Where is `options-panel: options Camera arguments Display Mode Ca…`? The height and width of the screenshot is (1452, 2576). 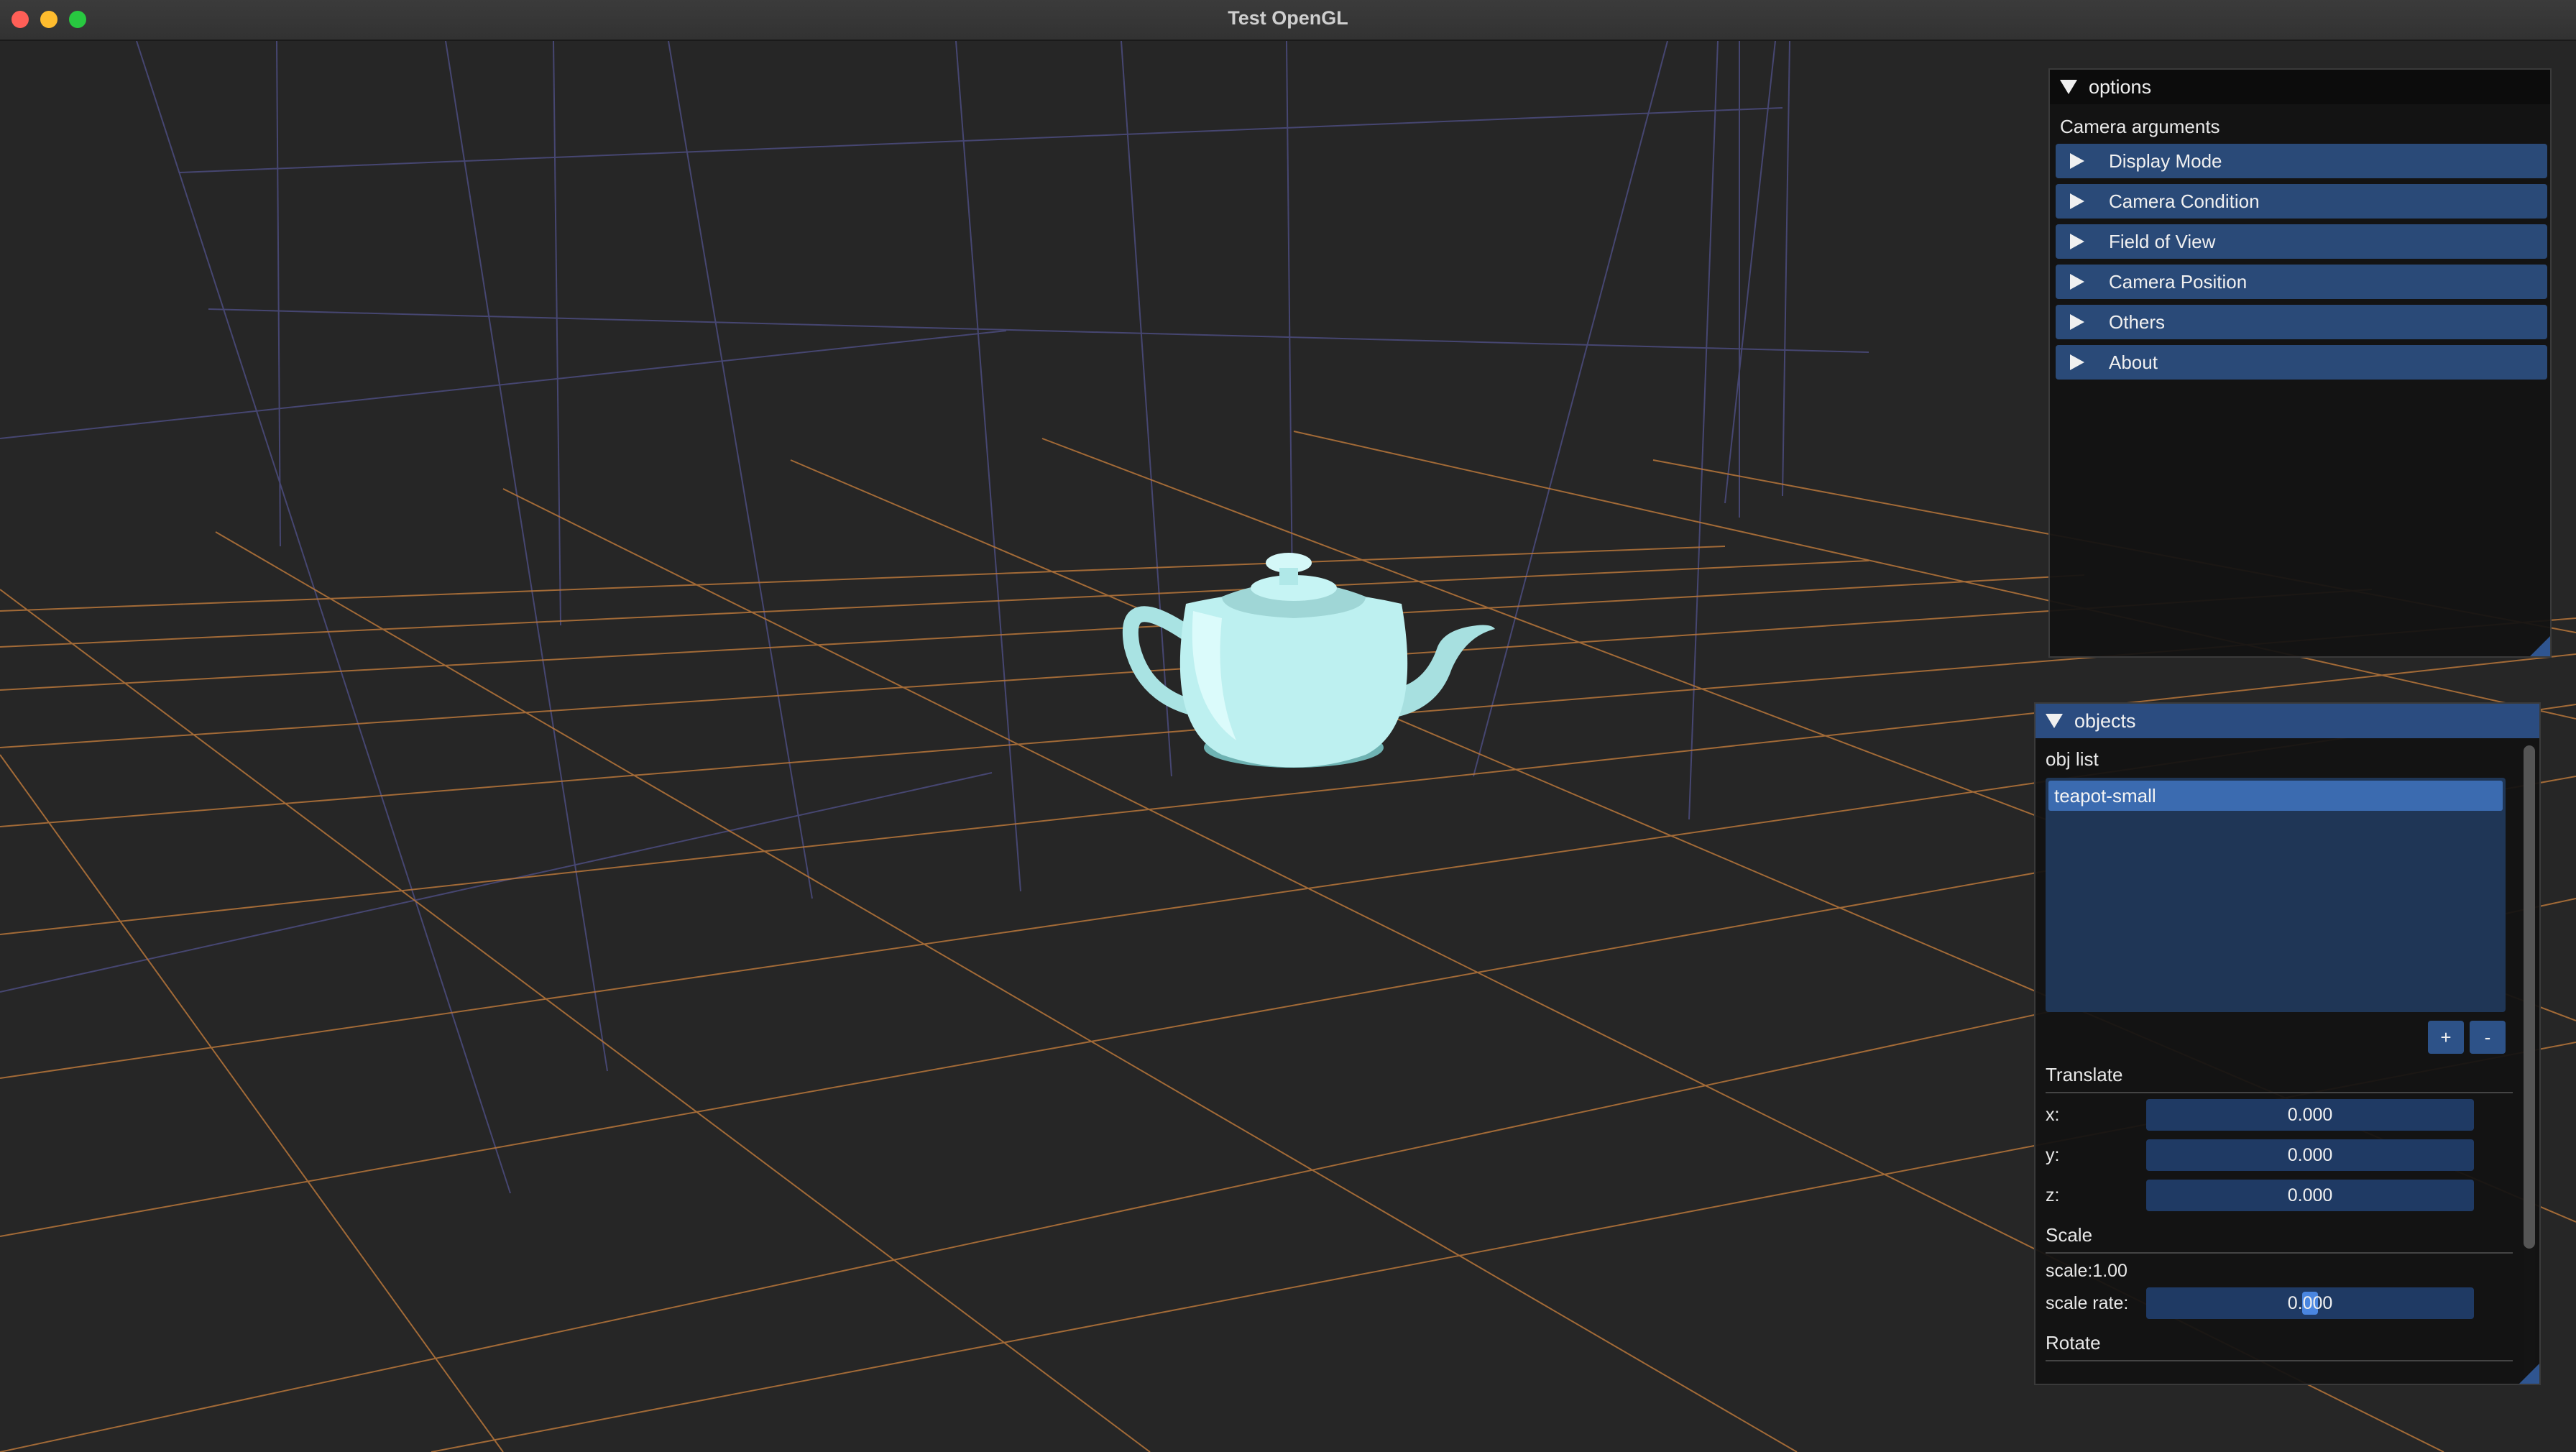 options-panel: options Camera arguments Display Mode Ca… is located at coordinates (2300, 363).